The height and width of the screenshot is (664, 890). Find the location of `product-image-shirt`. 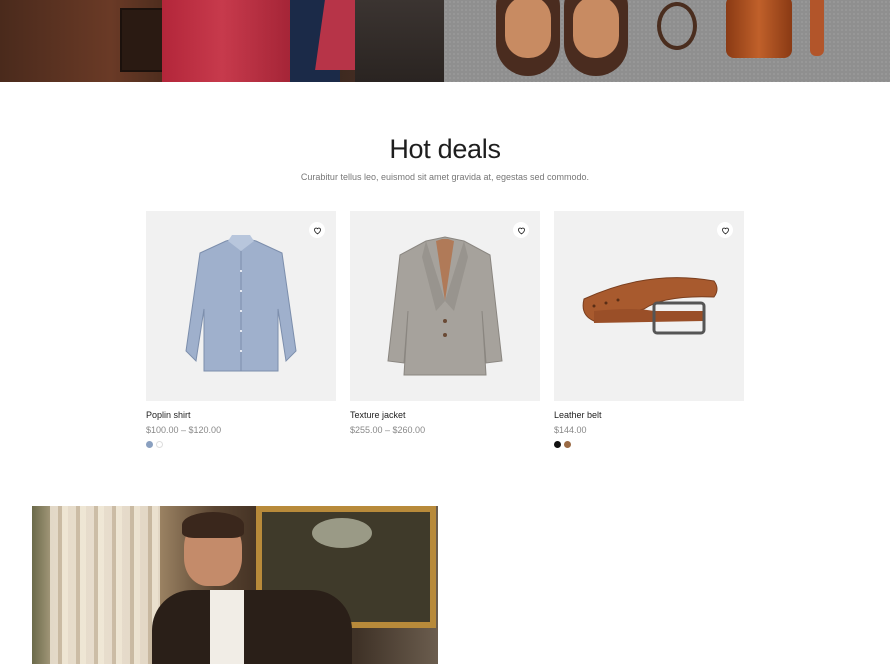

product-image-shirt is located at coordinates (241, 306).